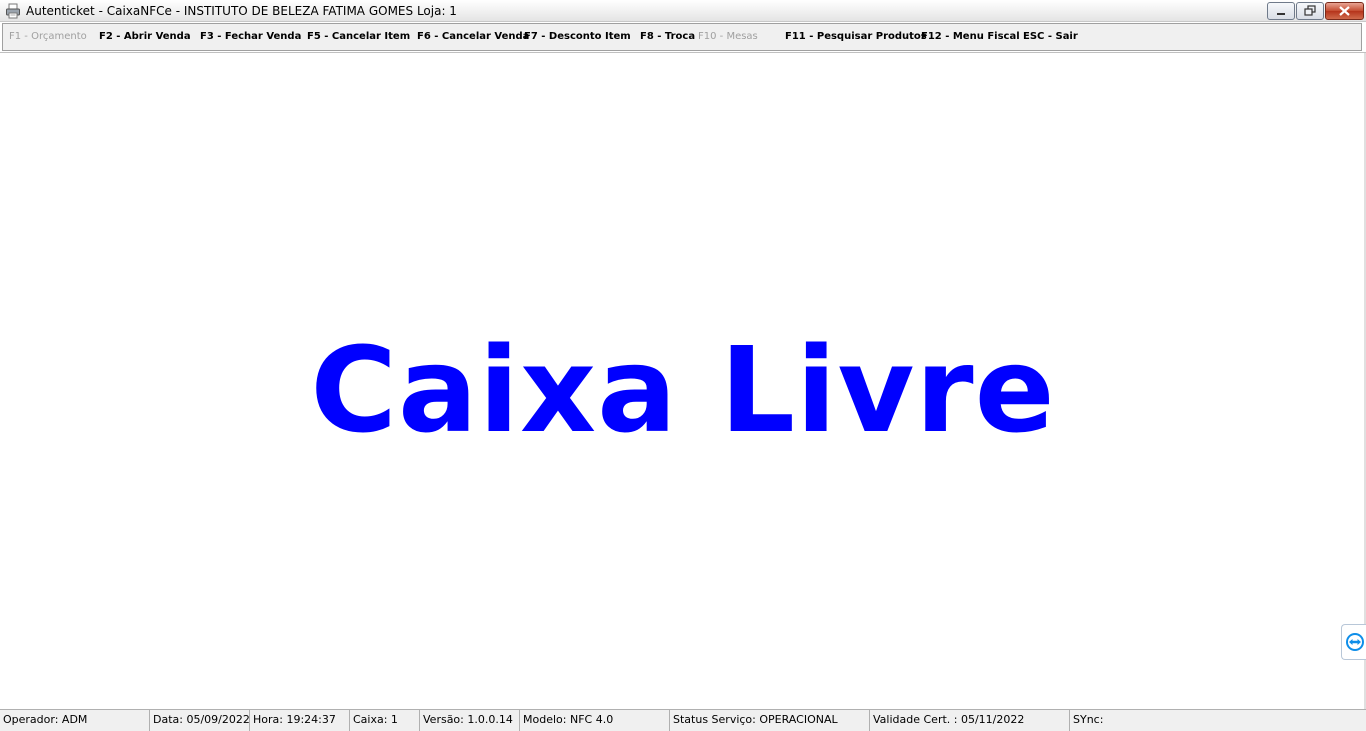 The image size is (1366, 731). I want to click on f7-desconto-item-button: F7 - Desconto Item, so click(577, 37).